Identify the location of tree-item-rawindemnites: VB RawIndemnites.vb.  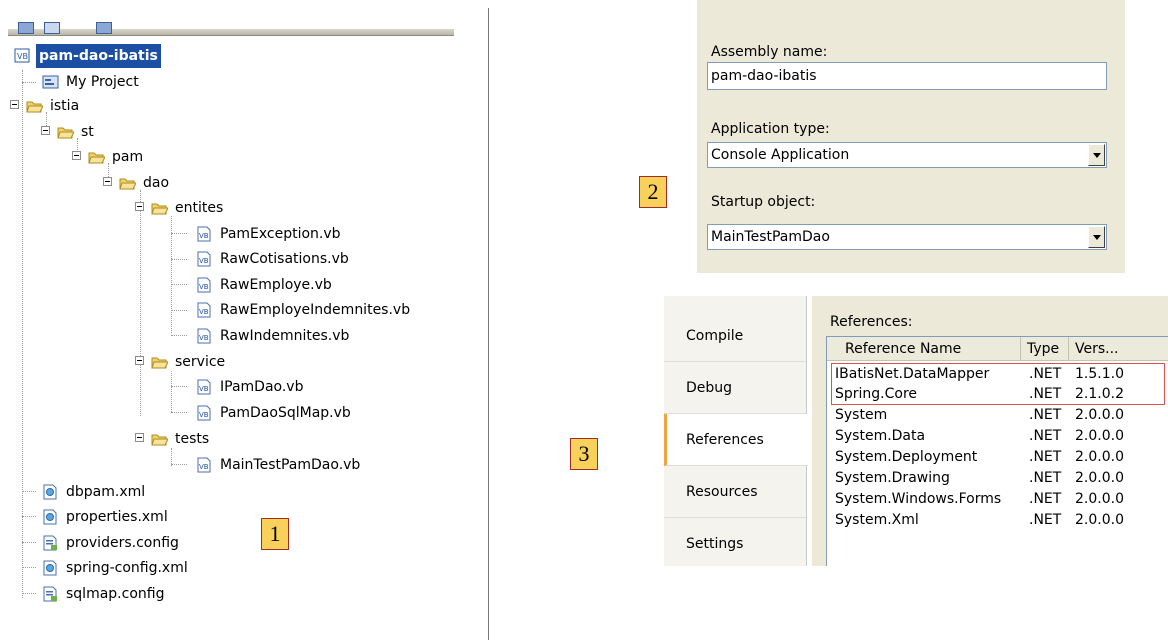
(273, 336).